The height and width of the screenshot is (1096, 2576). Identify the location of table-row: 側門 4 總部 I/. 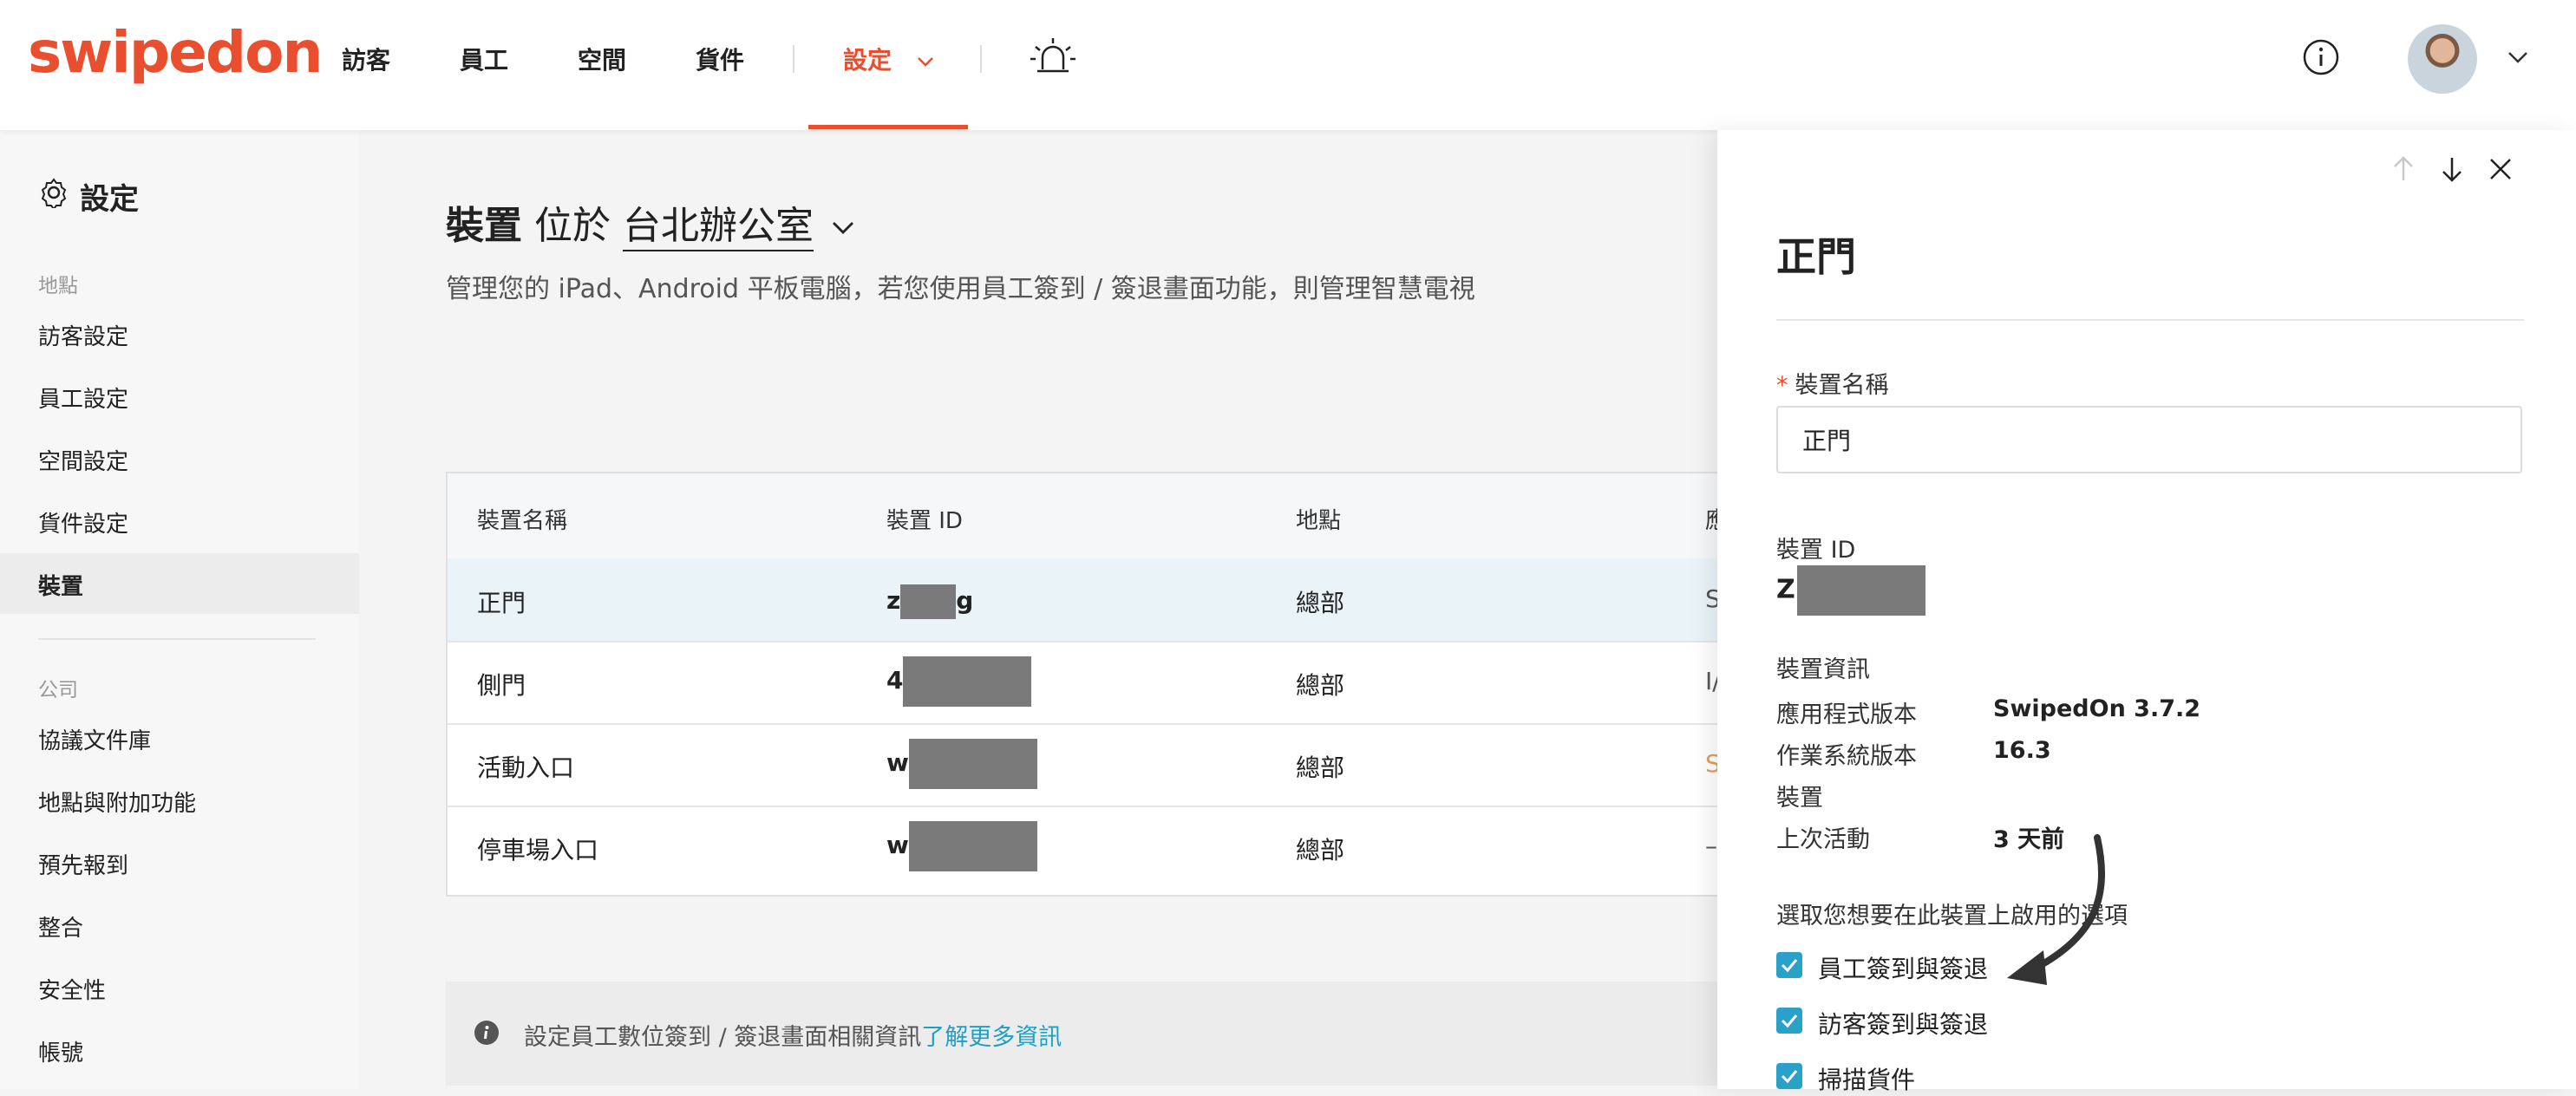
(1098, 683).